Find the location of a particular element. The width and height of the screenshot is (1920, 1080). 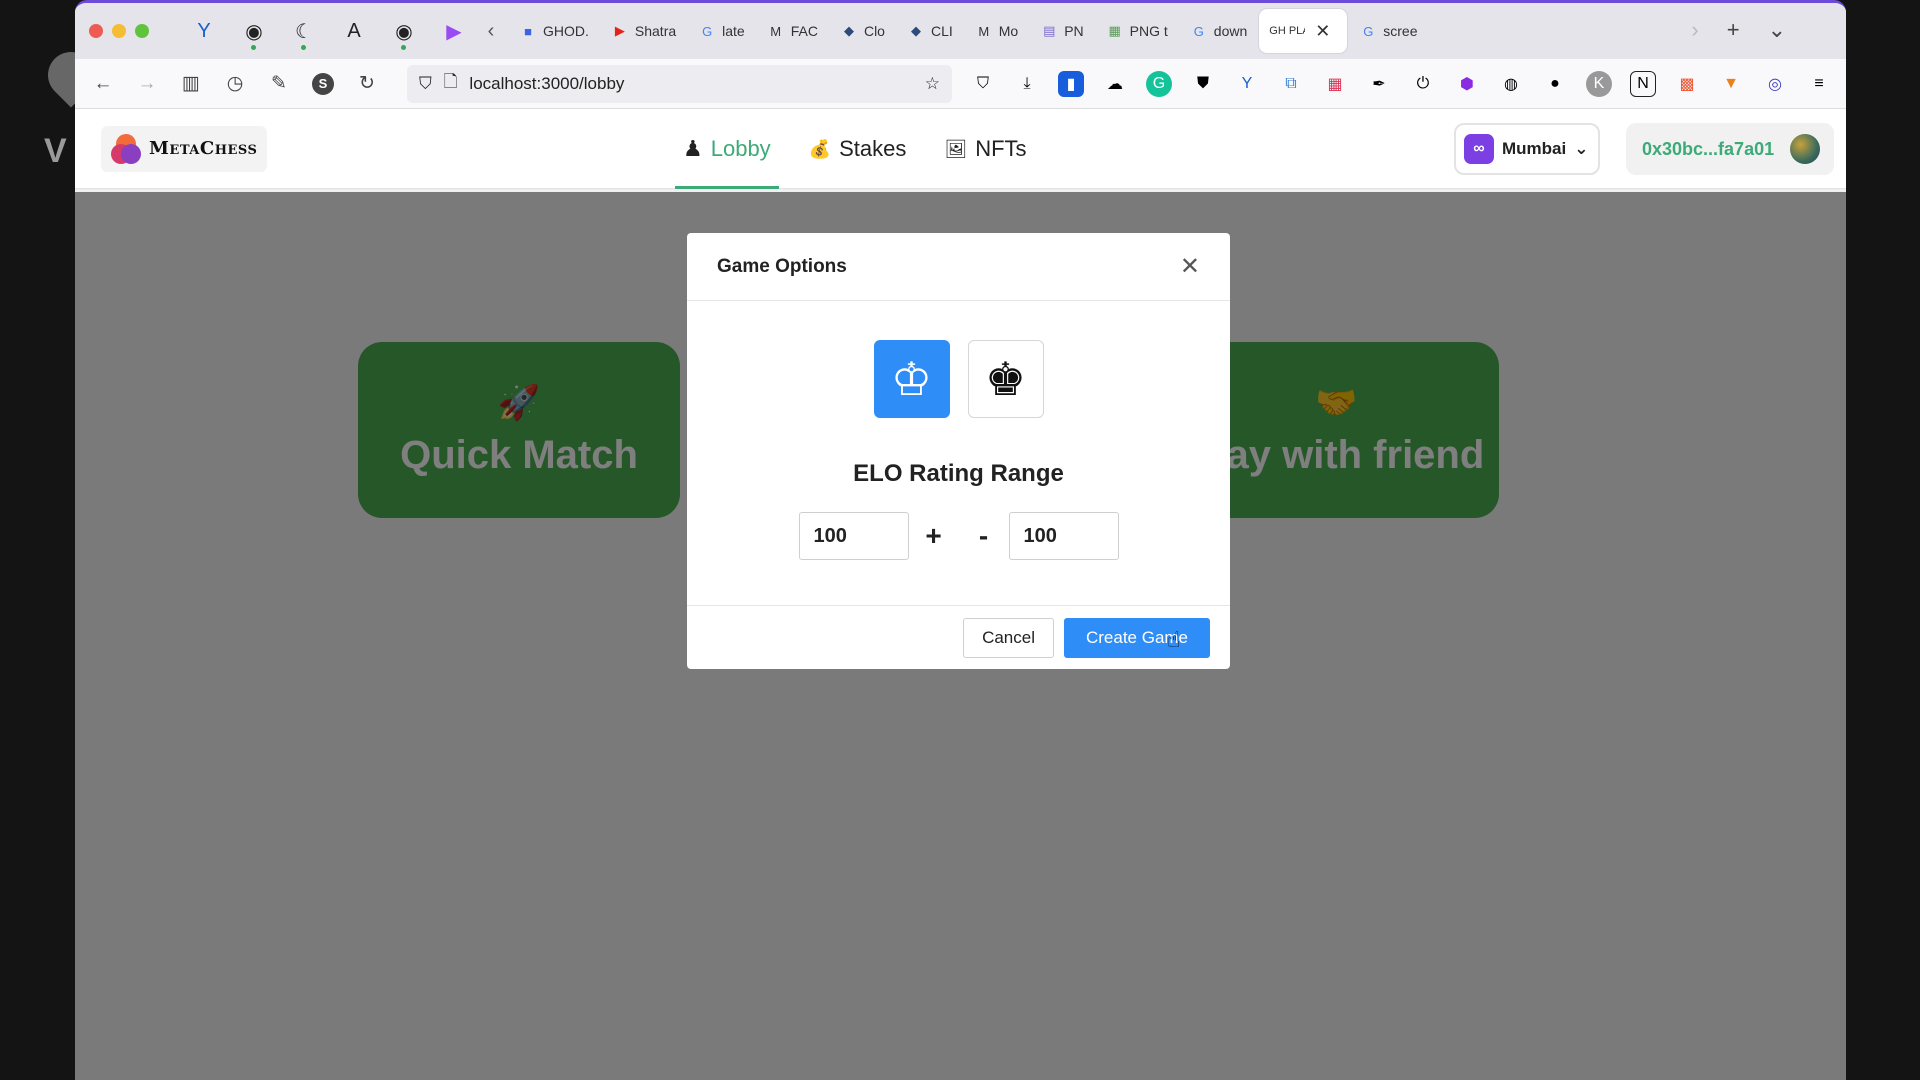

black-king-option: ♚ is located at coordinates (1005, 379).